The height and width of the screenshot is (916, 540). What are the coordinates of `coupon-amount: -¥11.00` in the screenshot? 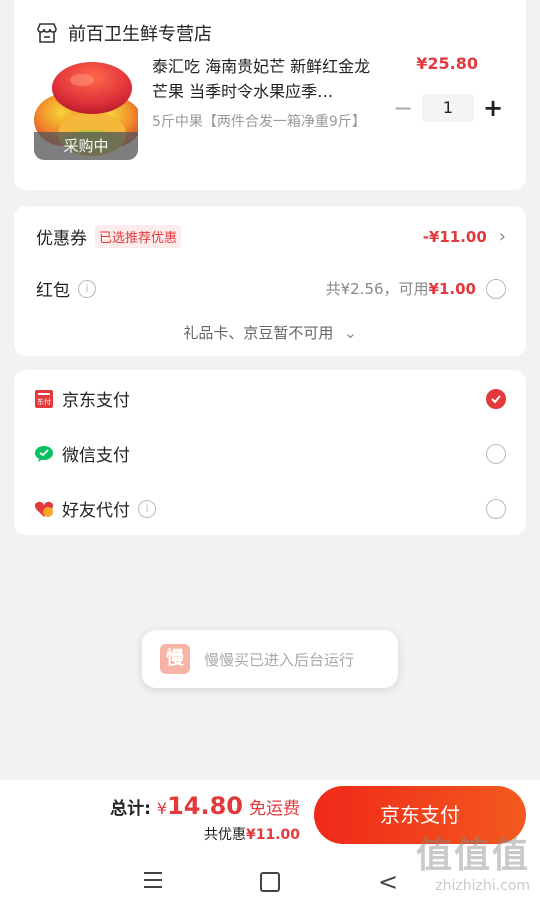 It's located at (454, 236).